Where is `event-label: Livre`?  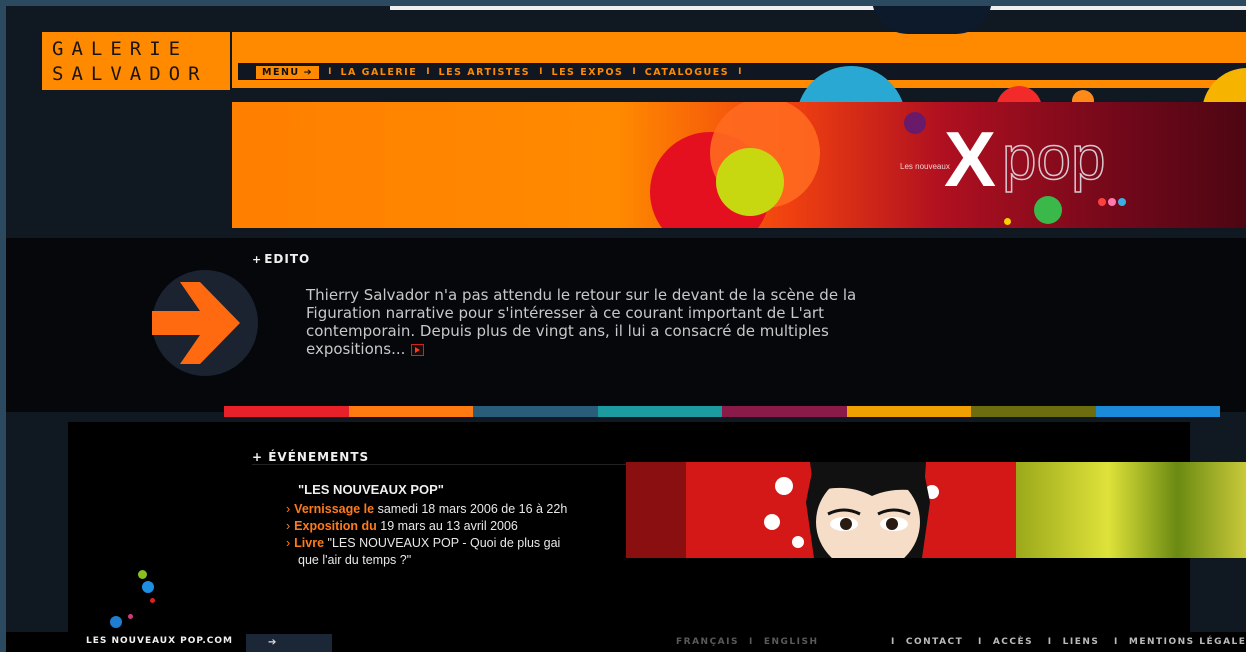
event-label: Livre is located at coordinates (309, 543).